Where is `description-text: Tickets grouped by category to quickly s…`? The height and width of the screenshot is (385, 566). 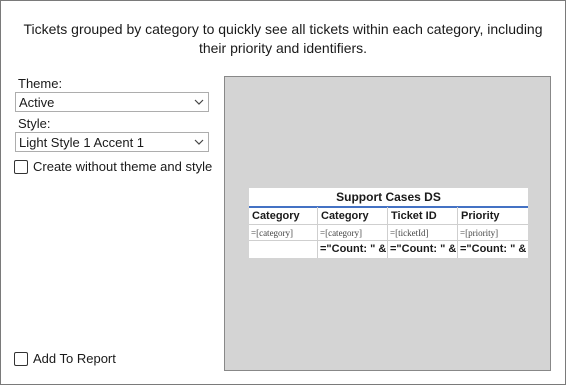 description-text: Tickets grouped by category to quickly s… is located at coordinates (283, 38).